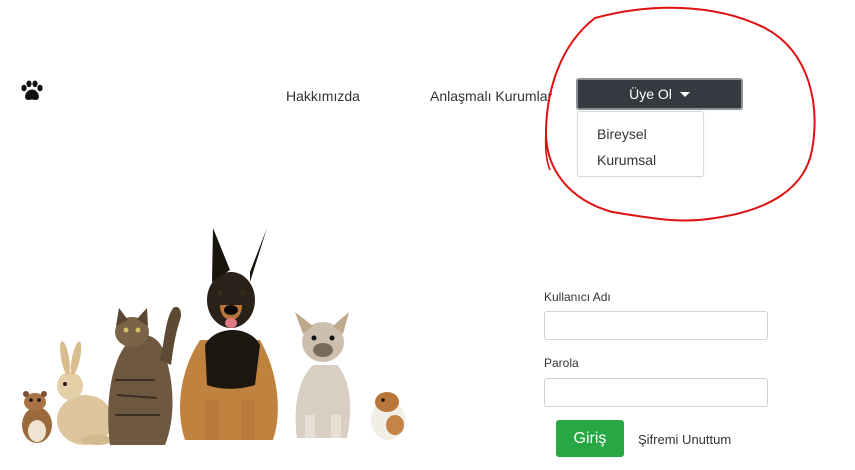 This screenshot has width=855, height=470. What do you see at coordinates (491, 96) in the screenshot?
I see `nav-link-partners: Anlaşmalı Kurumlar` at bounding box center [491, 96].